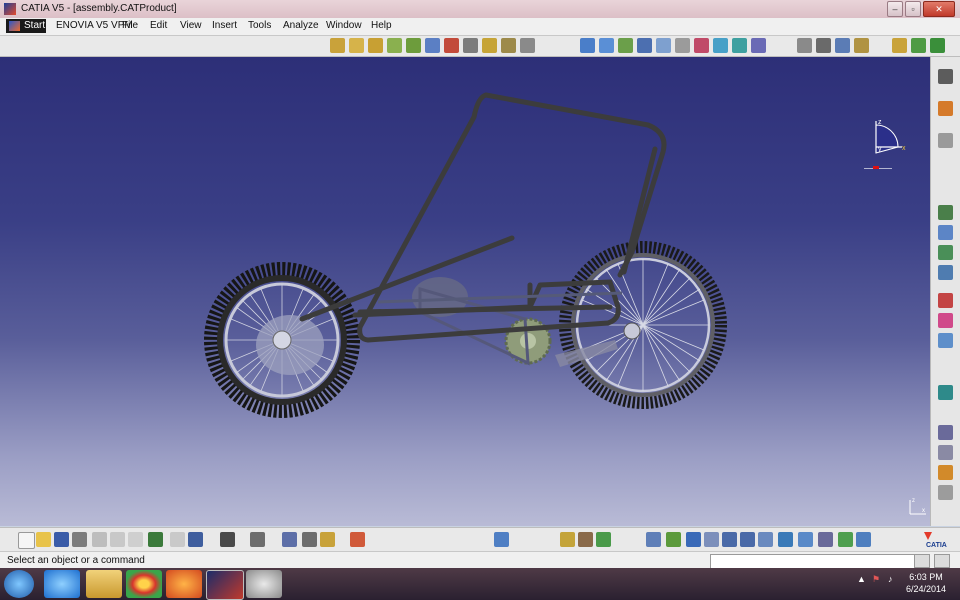 The height and width of the screenshot is (600, 960). What do you see at coordinates (890, 579) in the screenshot?
I see `volume-icon: ♪` at bounding box center [890, 579].